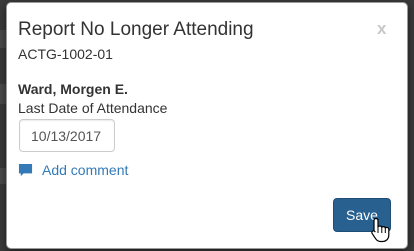 Image resolution: width=414 pixels, height=251 pixels. Describe the element at coordinates (67, 135) in the screenshot. I see `last-date-of-attendance-field` at that location.